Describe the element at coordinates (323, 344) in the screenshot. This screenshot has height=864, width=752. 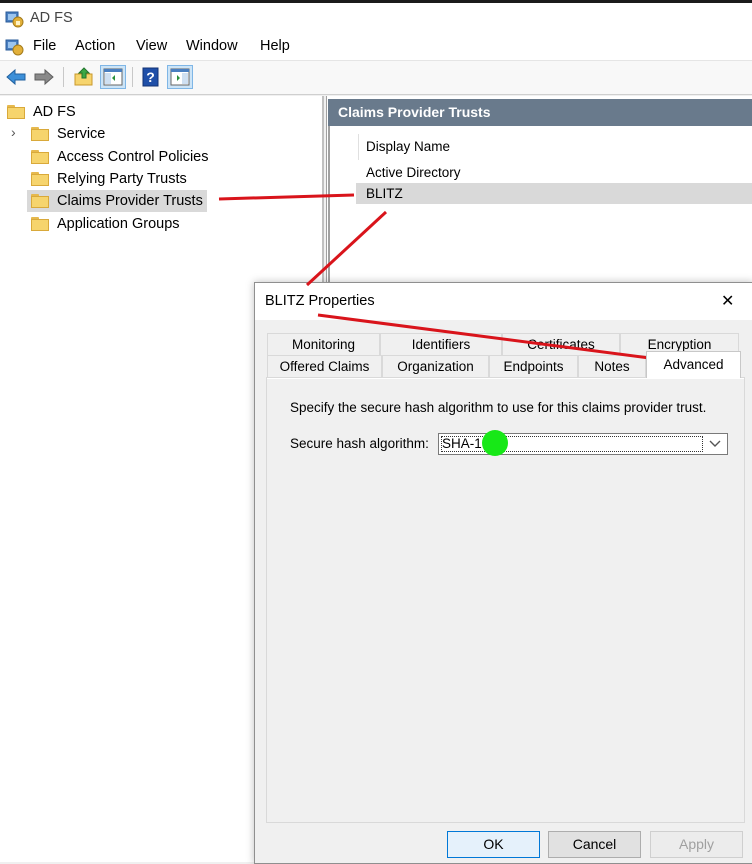
I see `tab-monitoring: Monitoring` at that location.